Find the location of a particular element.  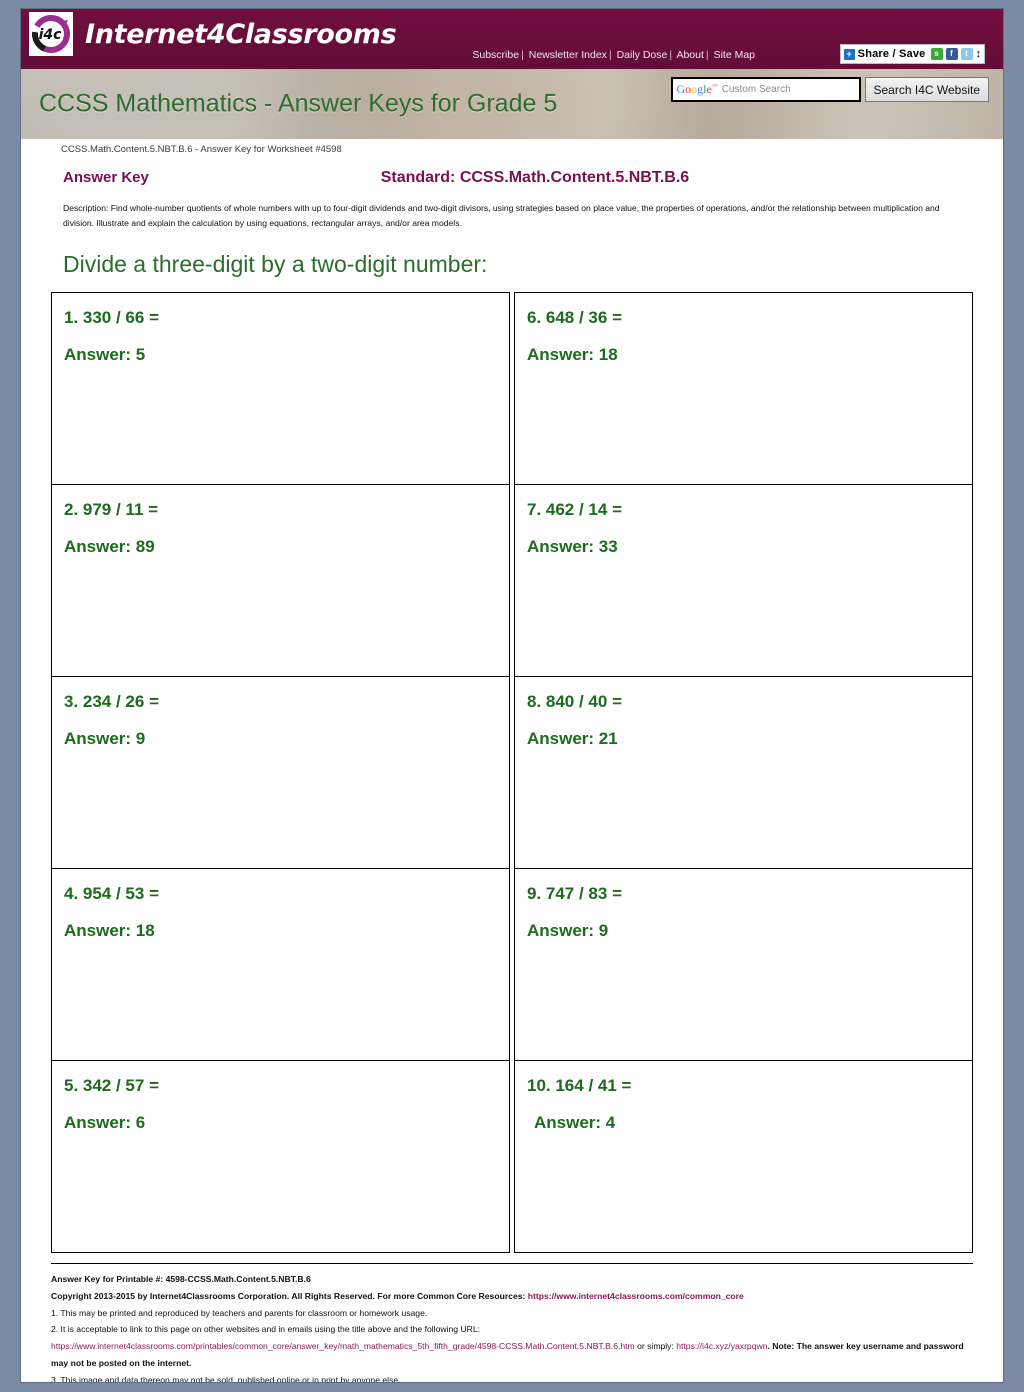

brand-name: Internet4Classrooms is located at coordinates (241, 34).